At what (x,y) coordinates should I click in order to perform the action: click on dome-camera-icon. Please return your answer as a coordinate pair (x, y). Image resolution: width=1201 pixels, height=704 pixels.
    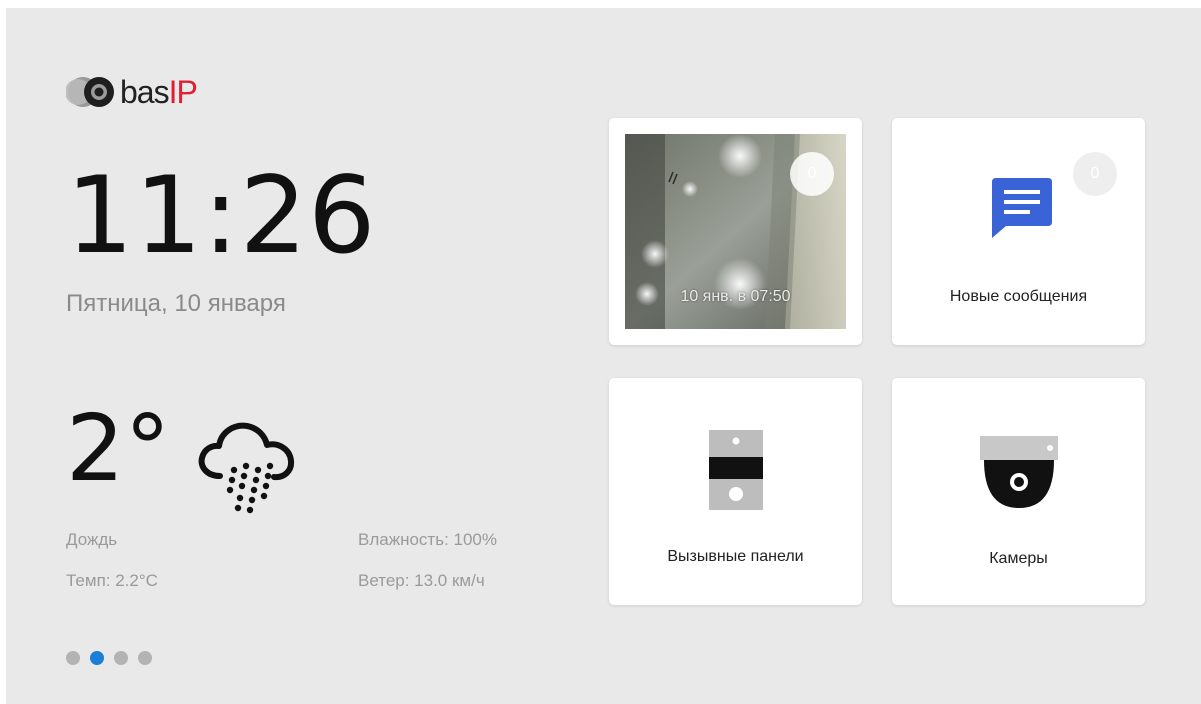
    Looking at the image, I should click on (1019, 472).